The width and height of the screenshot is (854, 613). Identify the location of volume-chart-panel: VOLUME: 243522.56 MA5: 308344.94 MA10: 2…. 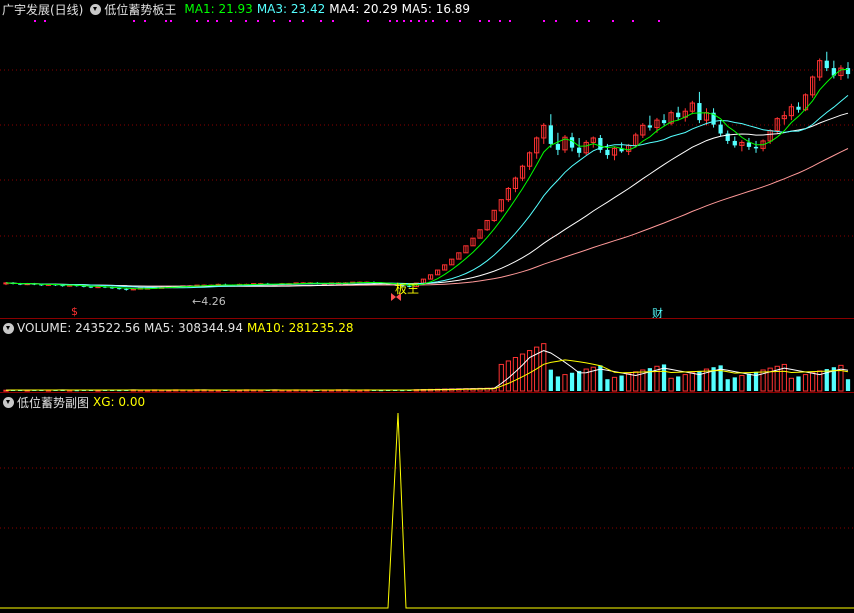
(427, 355).